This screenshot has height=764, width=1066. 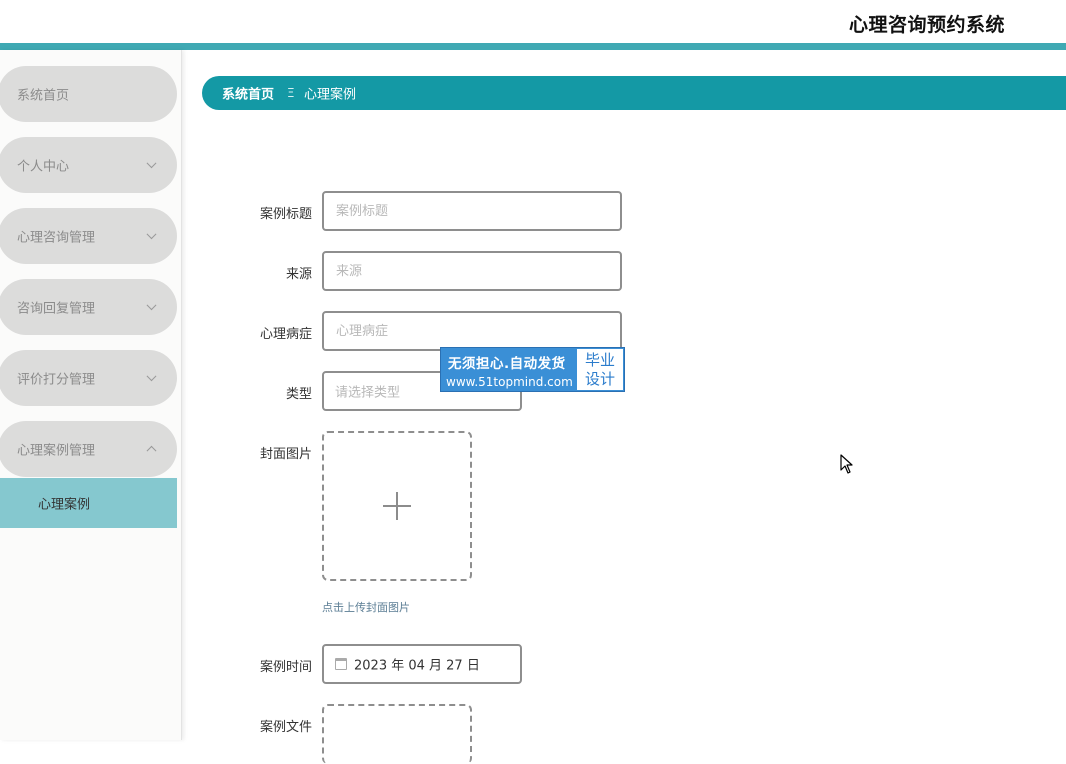 What do you see at coordinates (56, 451) in the screenshot?
I see `sidebar-item-label: 心理案例管理` at bounding box center [56, 451].